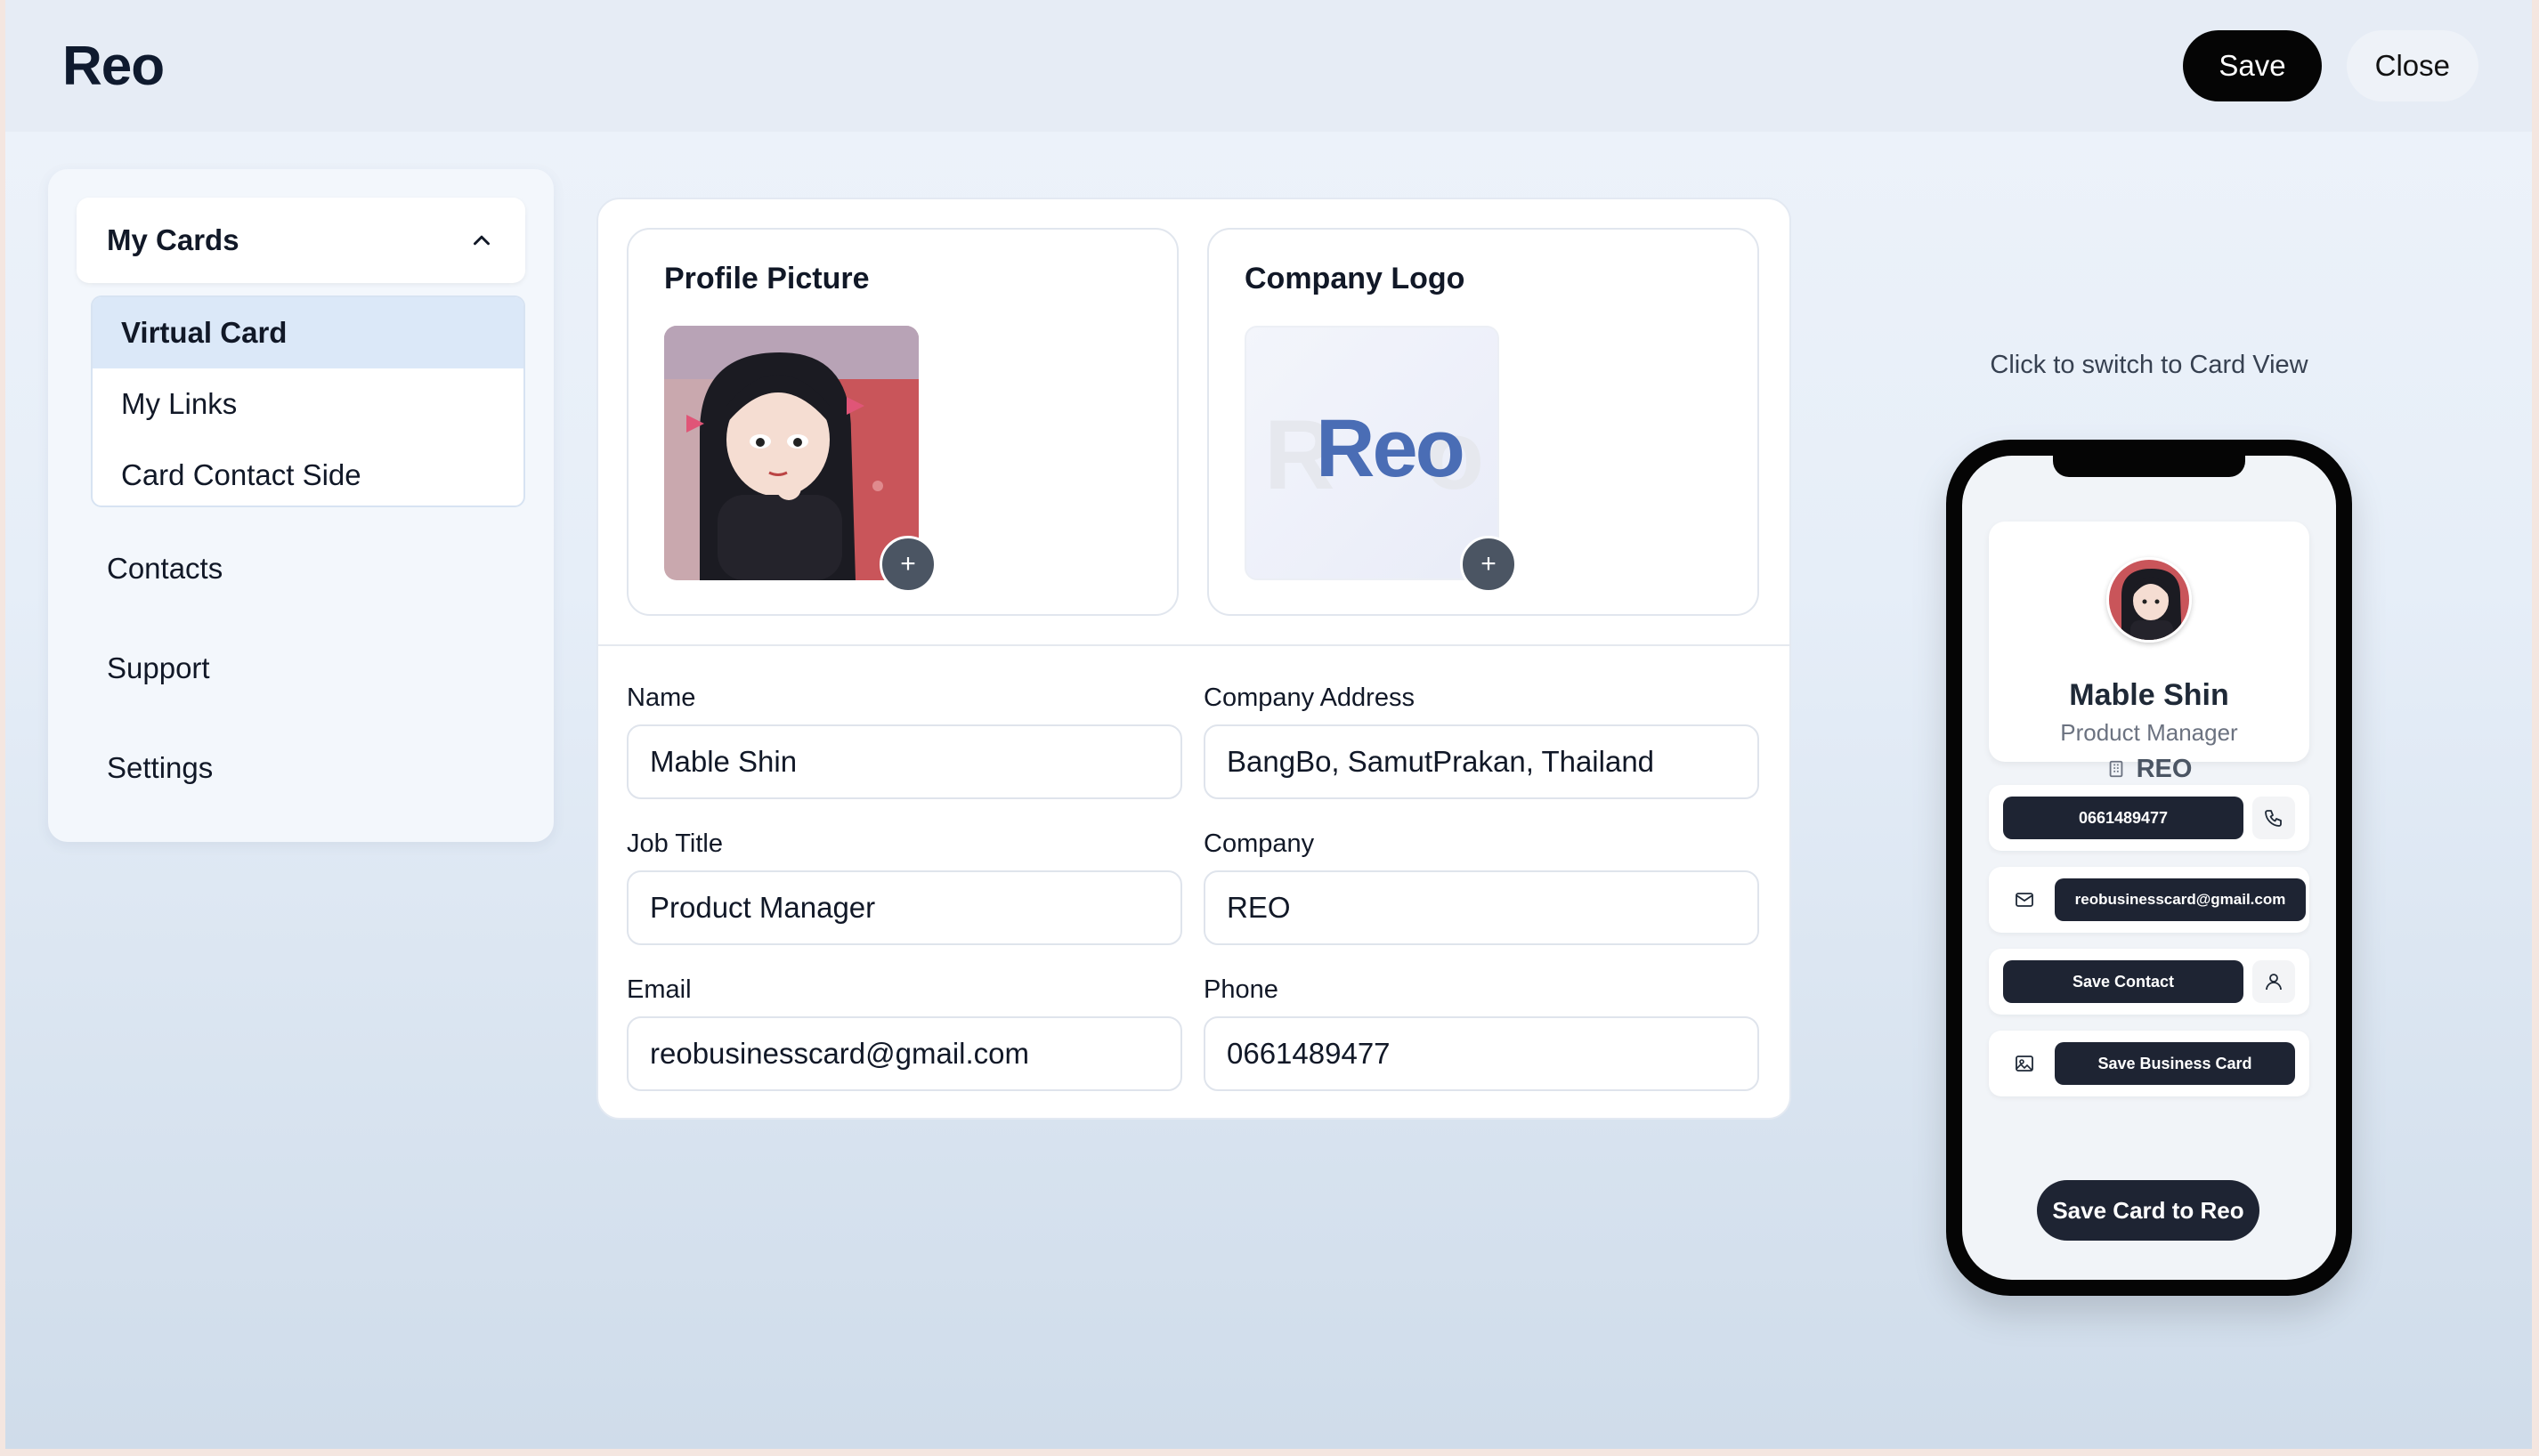 This screenshot has height=1456, width=2539. Describe the element at coordinates (2024, 1063) in the screenshot. I see `image-icon` at that location.